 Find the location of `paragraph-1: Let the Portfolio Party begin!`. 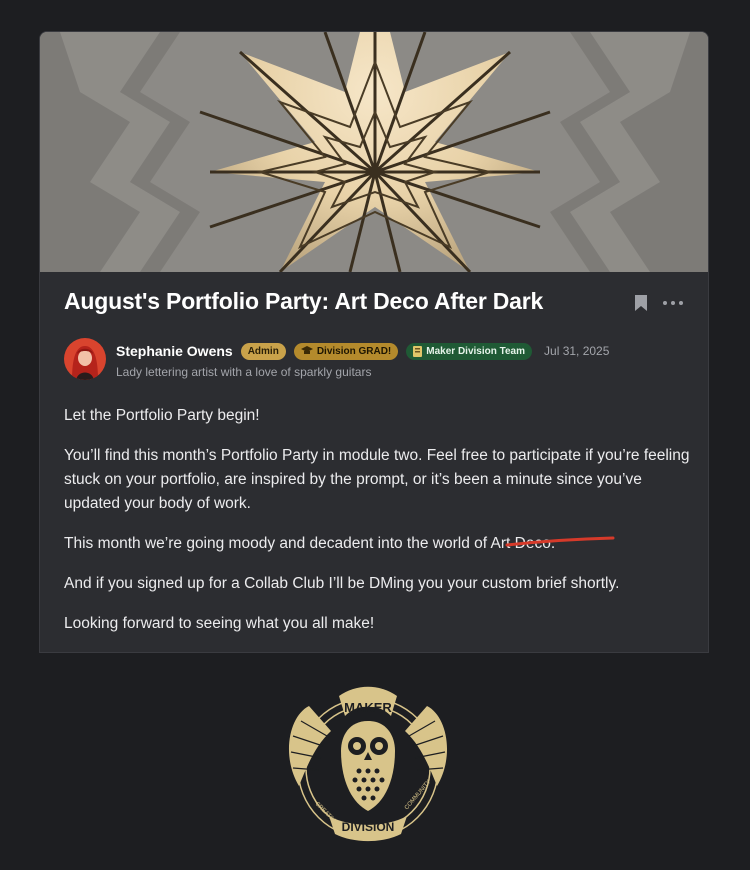

paragraph-1: Let the Portfolio Party begin! is located at coordinates (162, 415).